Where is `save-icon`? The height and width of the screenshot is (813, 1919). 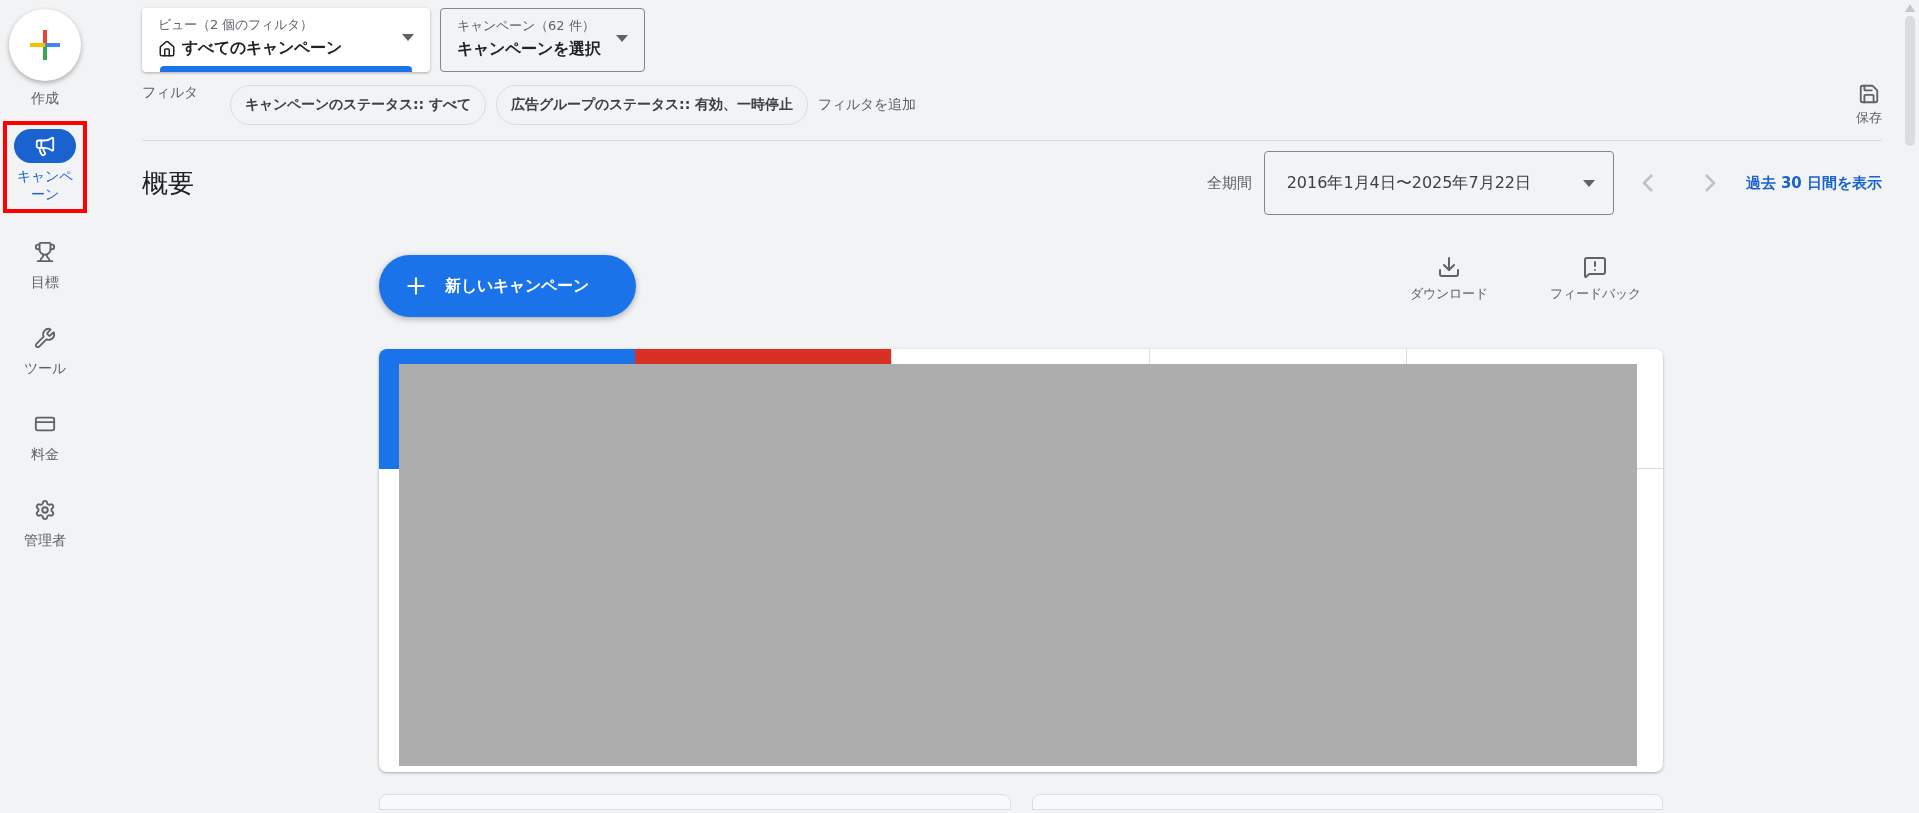
save-icon is located at coordinates (1869, 94).